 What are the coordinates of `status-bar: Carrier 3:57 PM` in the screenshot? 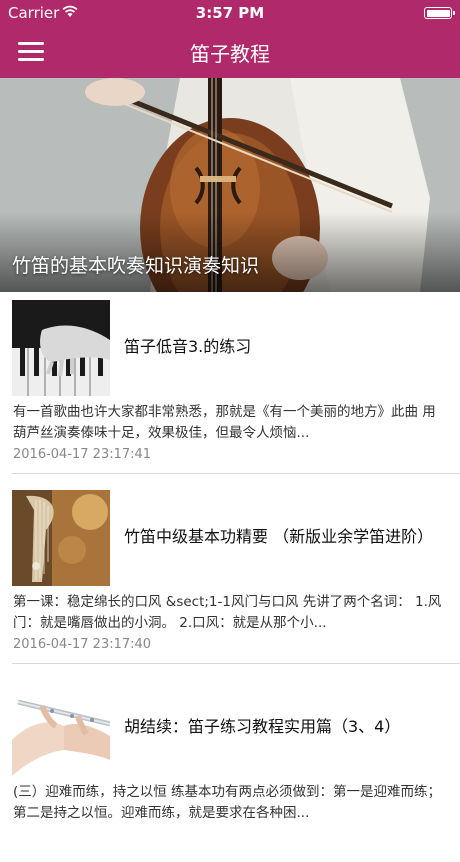 It's located at (230, 13).